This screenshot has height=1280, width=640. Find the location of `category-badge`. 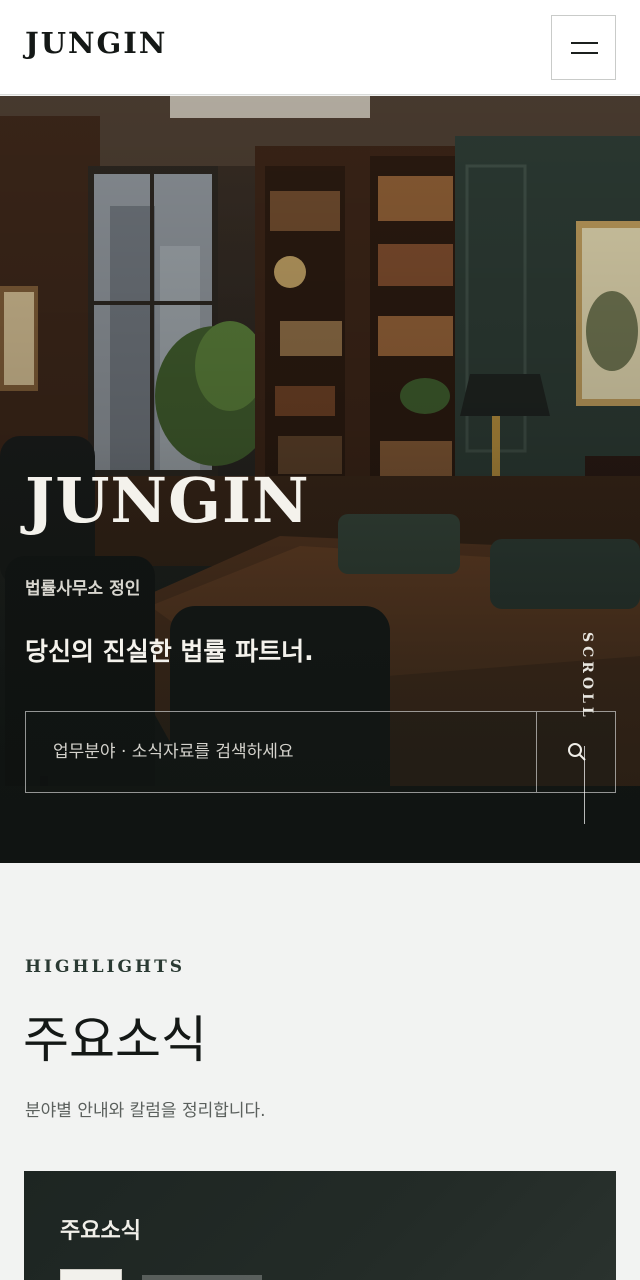

category-badge is located at coordinates (91, 1274).